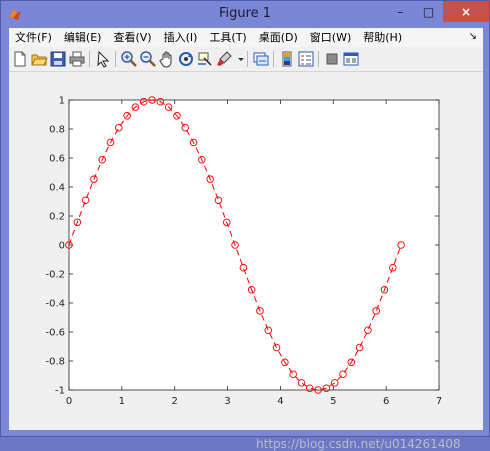 The height and width of the screenshot is (451, 490). Describe the element at coordinates (20, 59) in the screenshot. I see `new-figure-icon` at that location.